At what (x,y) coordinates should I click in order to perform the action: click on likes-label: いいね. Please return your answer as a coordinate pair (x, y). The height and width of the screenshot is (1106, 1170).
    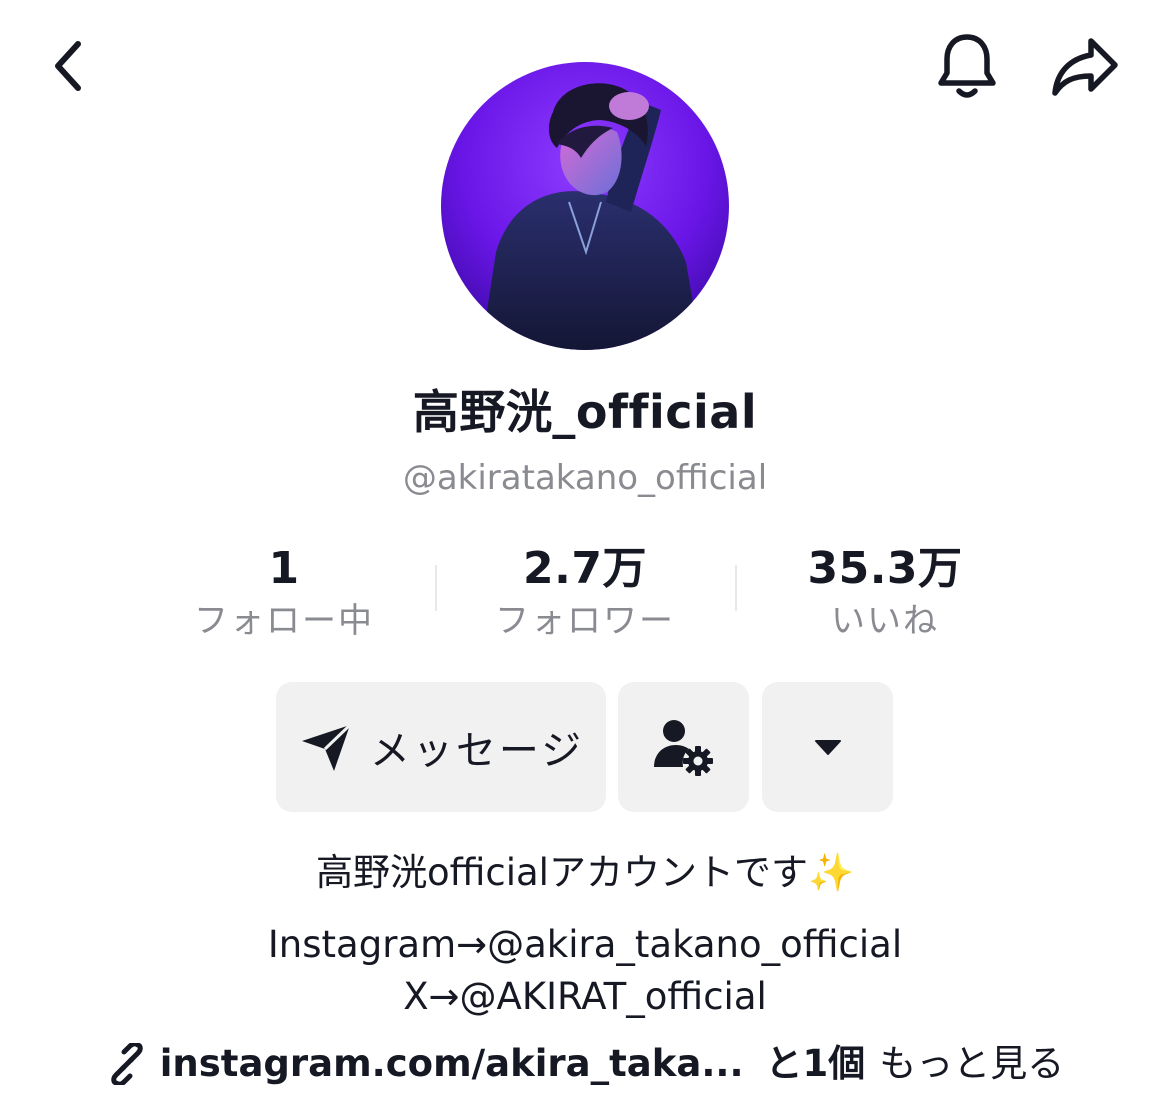
    Looking at the image, I should click on (885, 621).